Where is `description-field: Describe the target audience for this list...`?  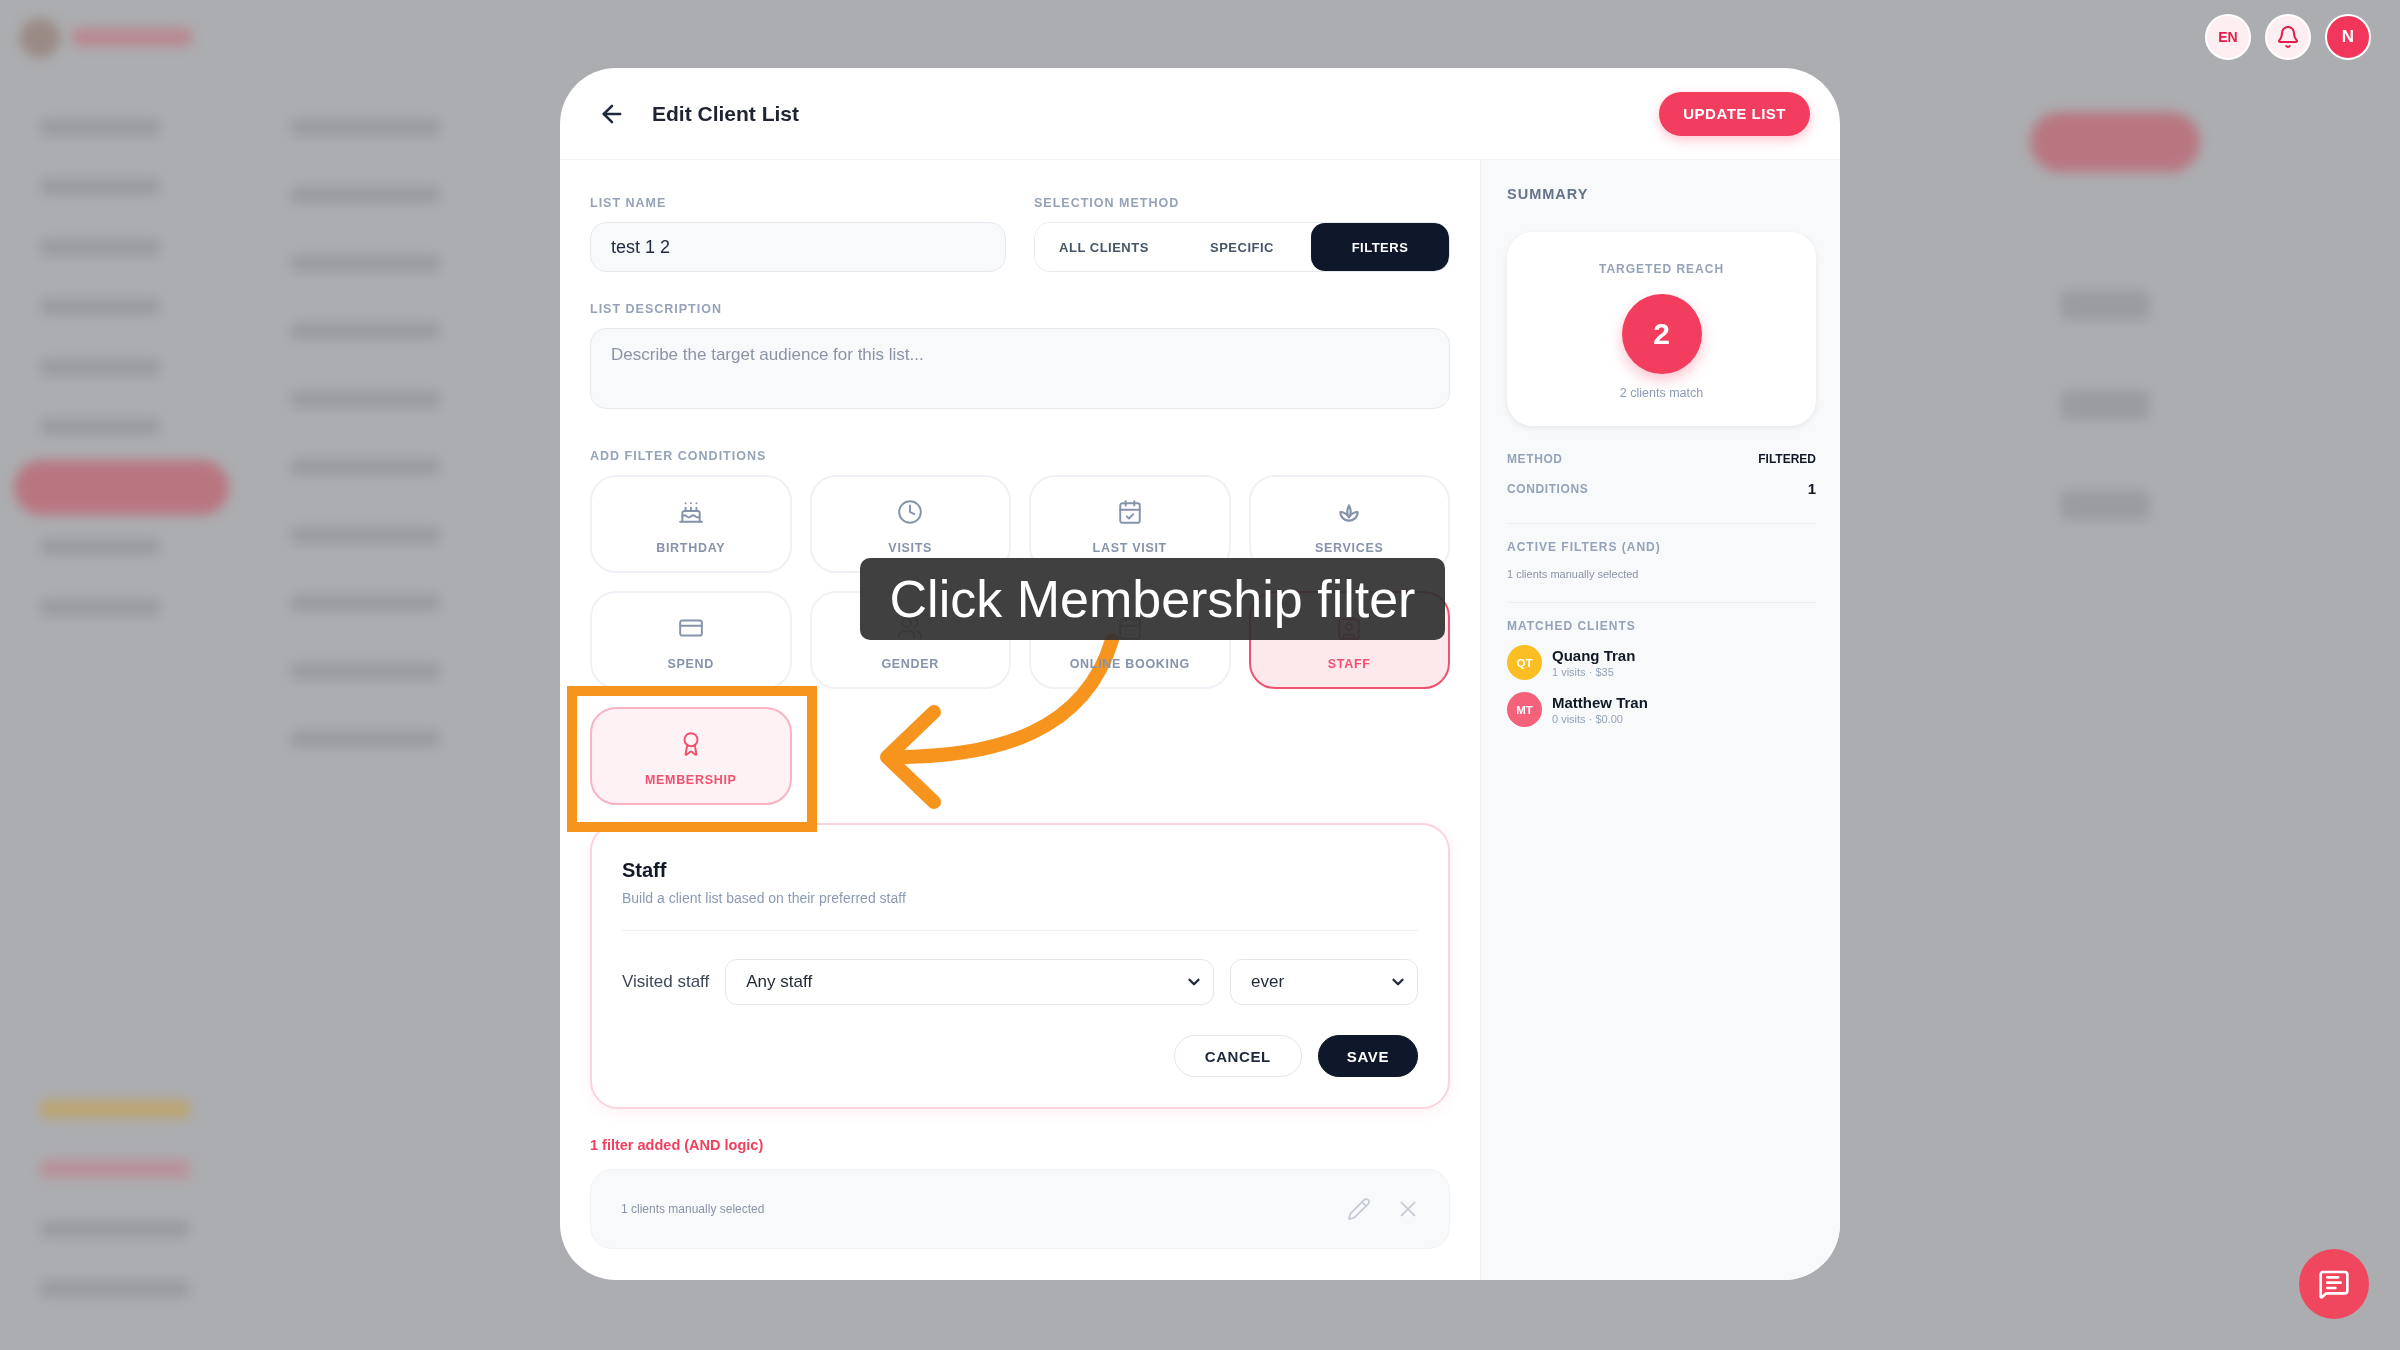 description-field: Describe the target audience for this list... is located at coordinates (1020, 368).